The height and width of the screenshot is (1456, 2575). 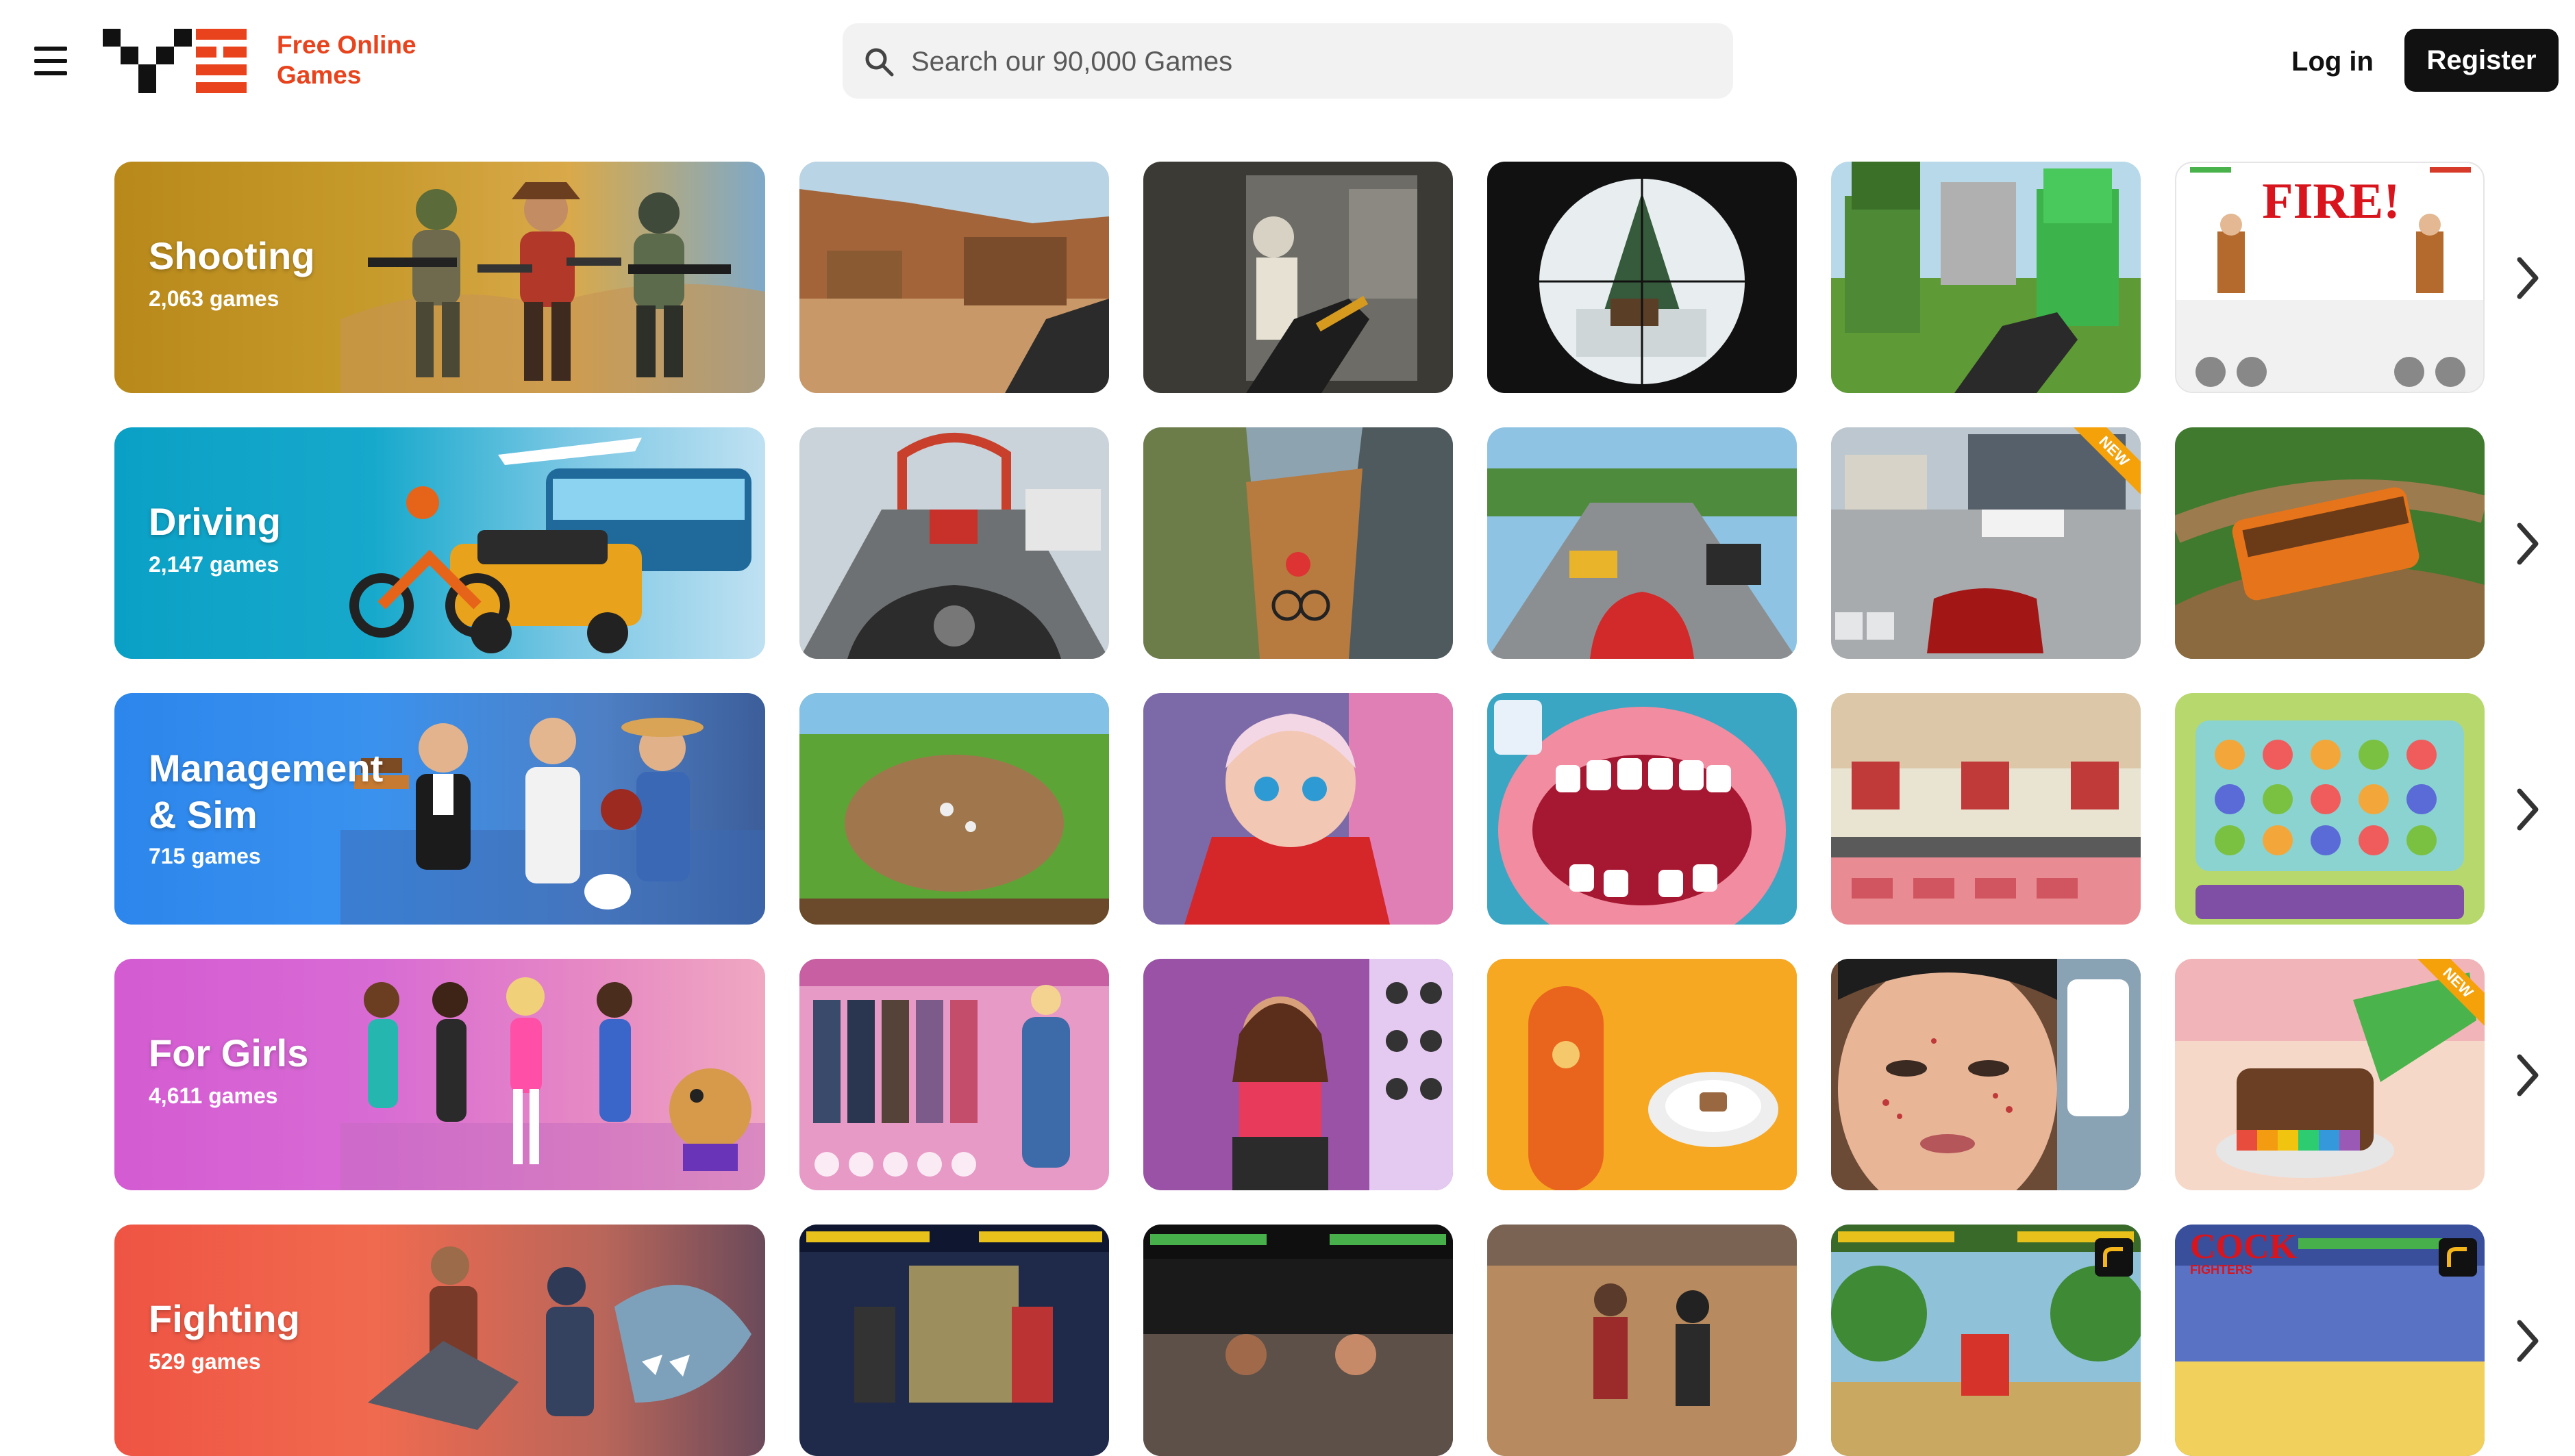 I want to click on category-card-management-sim: Management & Sim 715 games, so click(x=439, y=809).